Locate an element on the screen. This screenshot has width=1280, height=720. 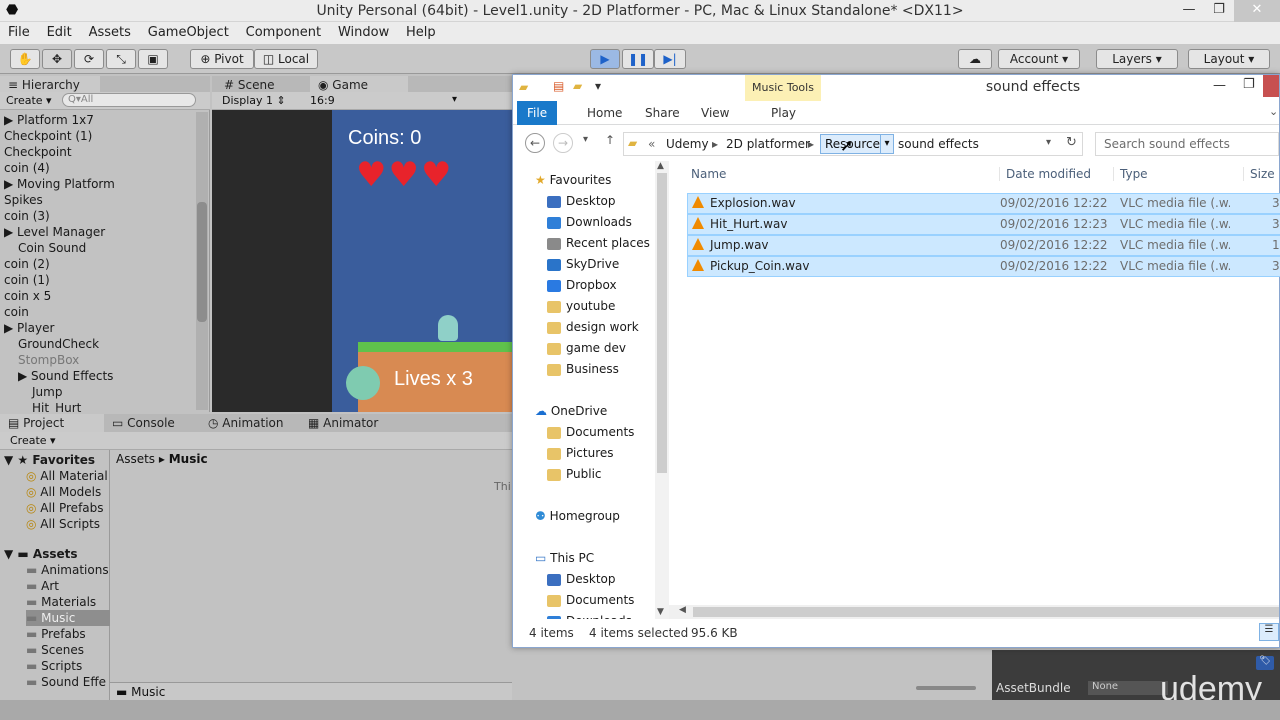
crumb-overflow: « is located at coordinates (651, 144).